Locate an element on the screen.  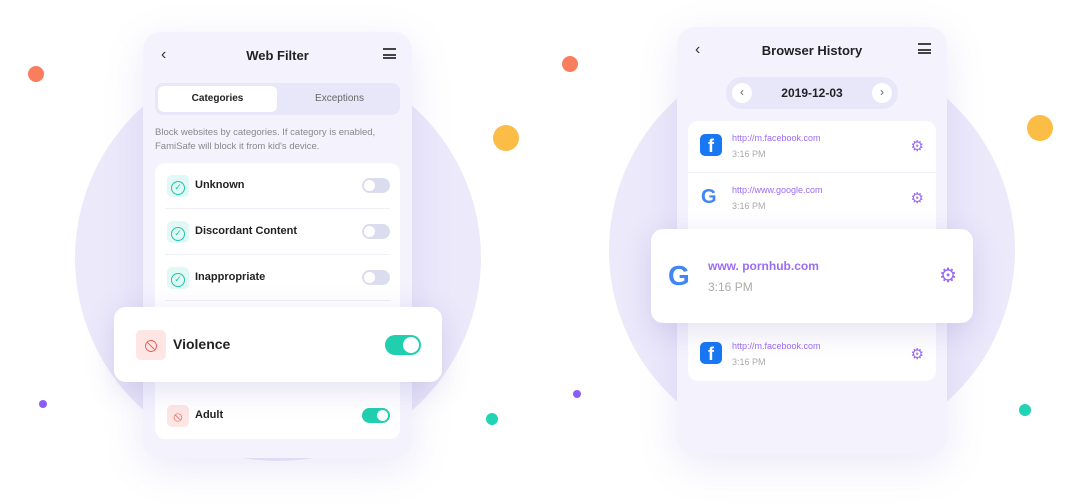
category-label: Unknown is located at coordinates (220, 185).